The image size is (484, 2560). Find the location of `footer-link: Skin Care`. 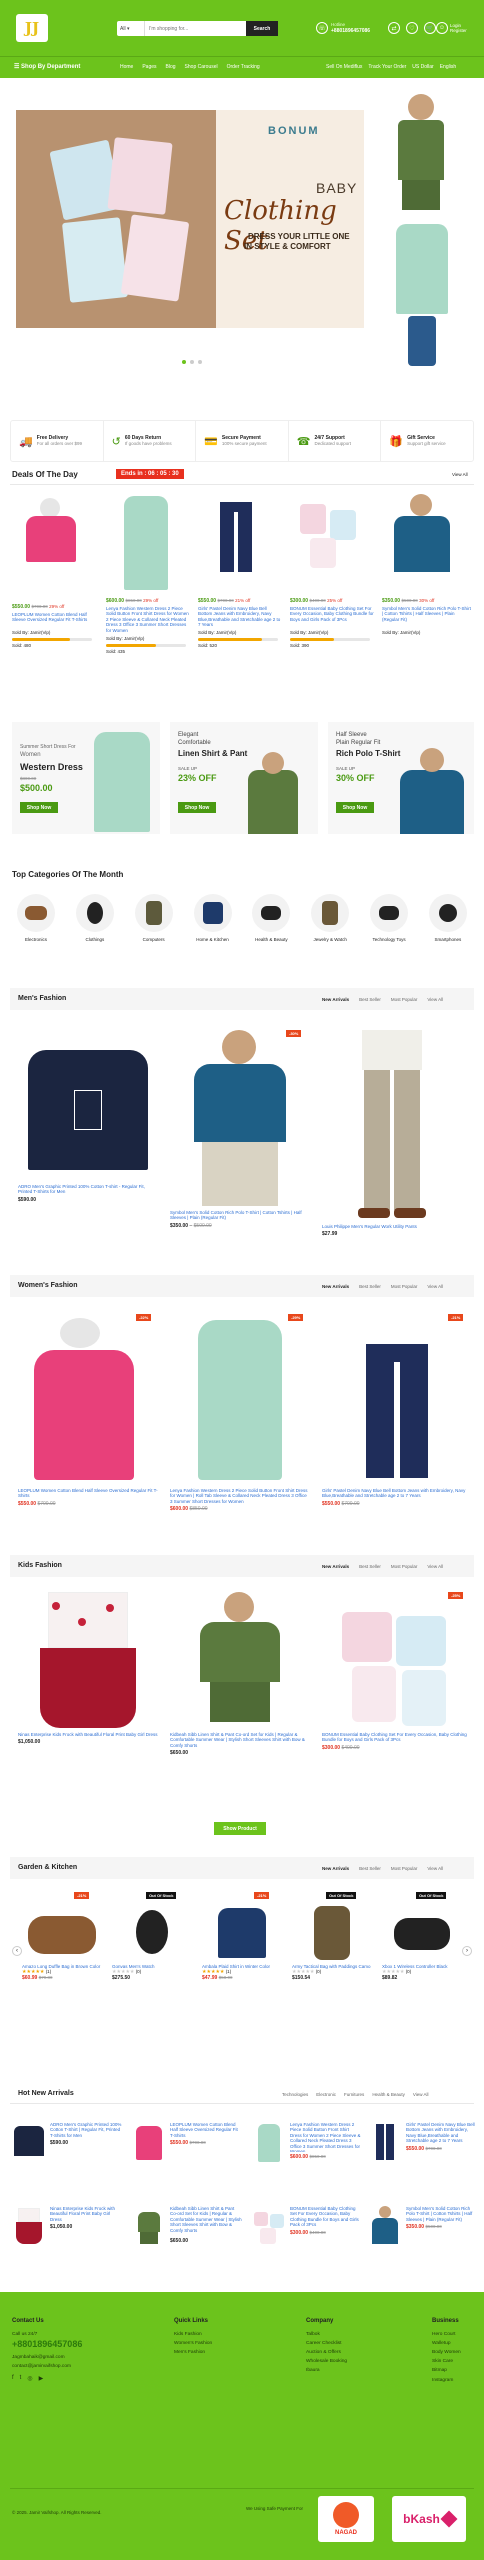

footer-link: Skin Care is located at coordinates (446, 2361).